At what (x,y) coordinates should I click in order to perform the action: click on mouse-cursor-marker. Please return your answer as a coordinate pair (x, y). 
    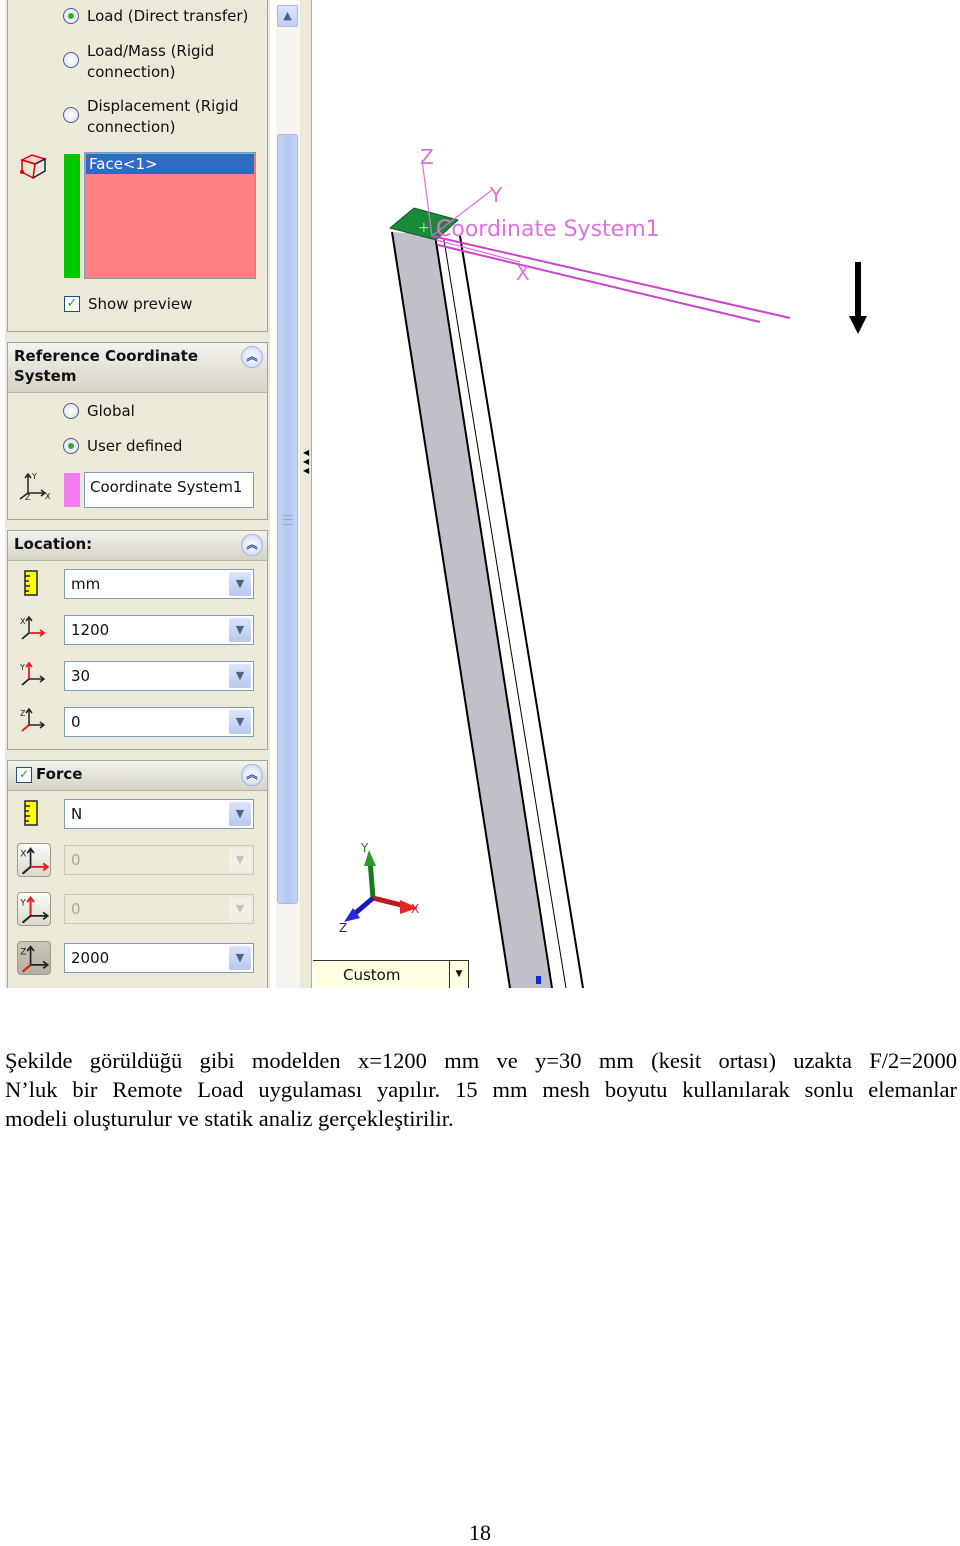
    Looking at the image, I should click on (538, 980).